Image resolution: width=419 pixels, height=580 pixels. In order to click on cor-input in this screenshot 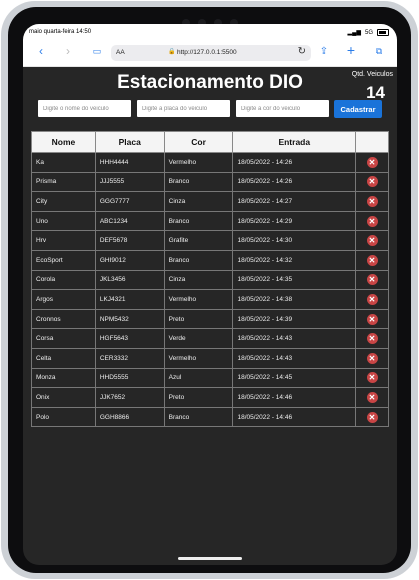, I will do `click(282, 108)`.